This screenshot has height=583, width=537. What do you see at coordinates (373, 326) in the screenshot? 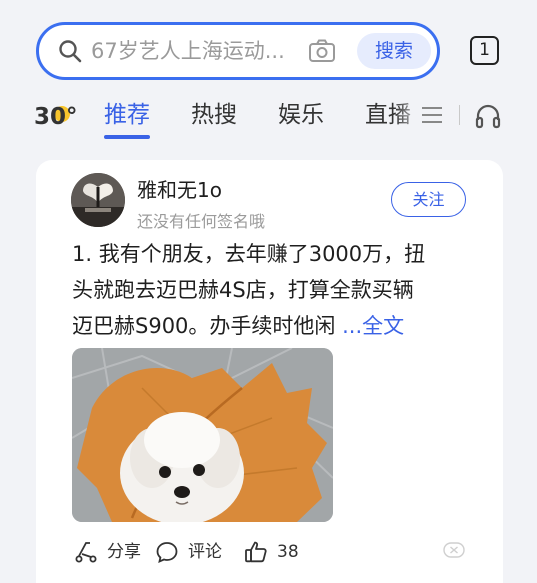
I see `read-more-link: ...全文` at bounding box center [373, 326].